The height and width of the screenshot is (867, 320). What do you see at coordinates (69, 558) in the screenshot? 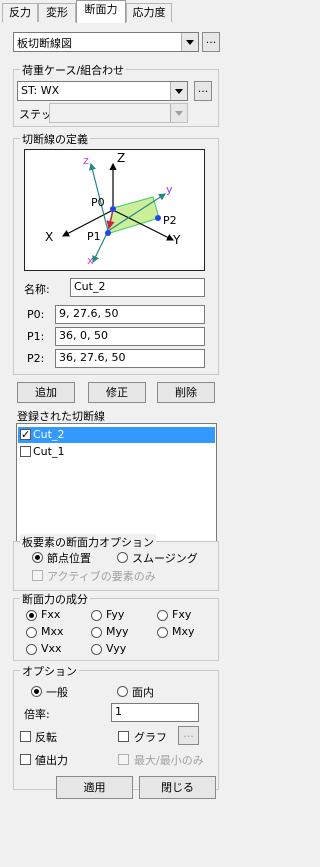
I see `node-position-label: 節点位置` at bounding box center [69, 558].